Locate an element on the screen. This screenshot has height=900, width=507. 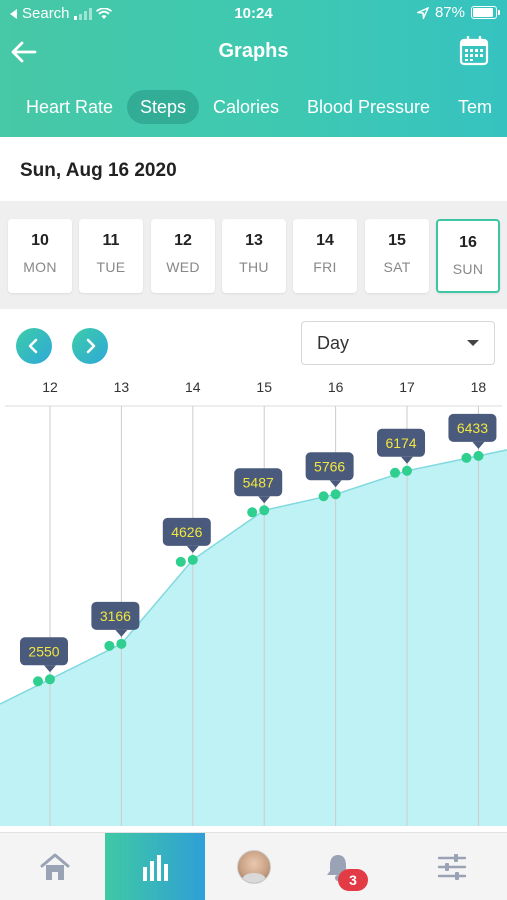
x-tick-label: 18 is located at coordinates (479, 387).